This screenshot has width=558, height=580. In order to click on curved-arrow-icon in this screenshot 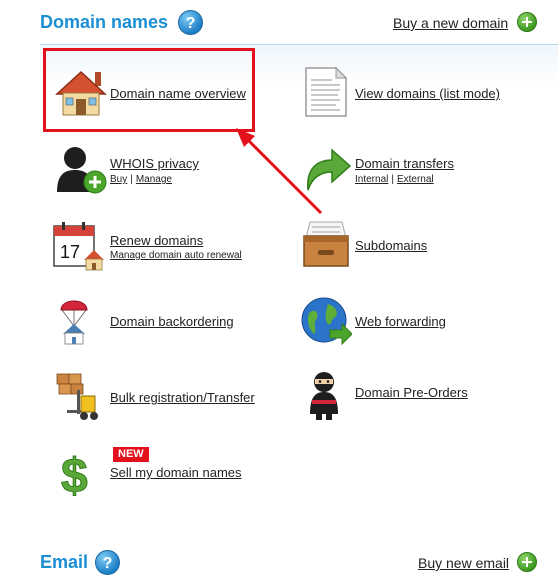, I will do `click(329, 169)`.